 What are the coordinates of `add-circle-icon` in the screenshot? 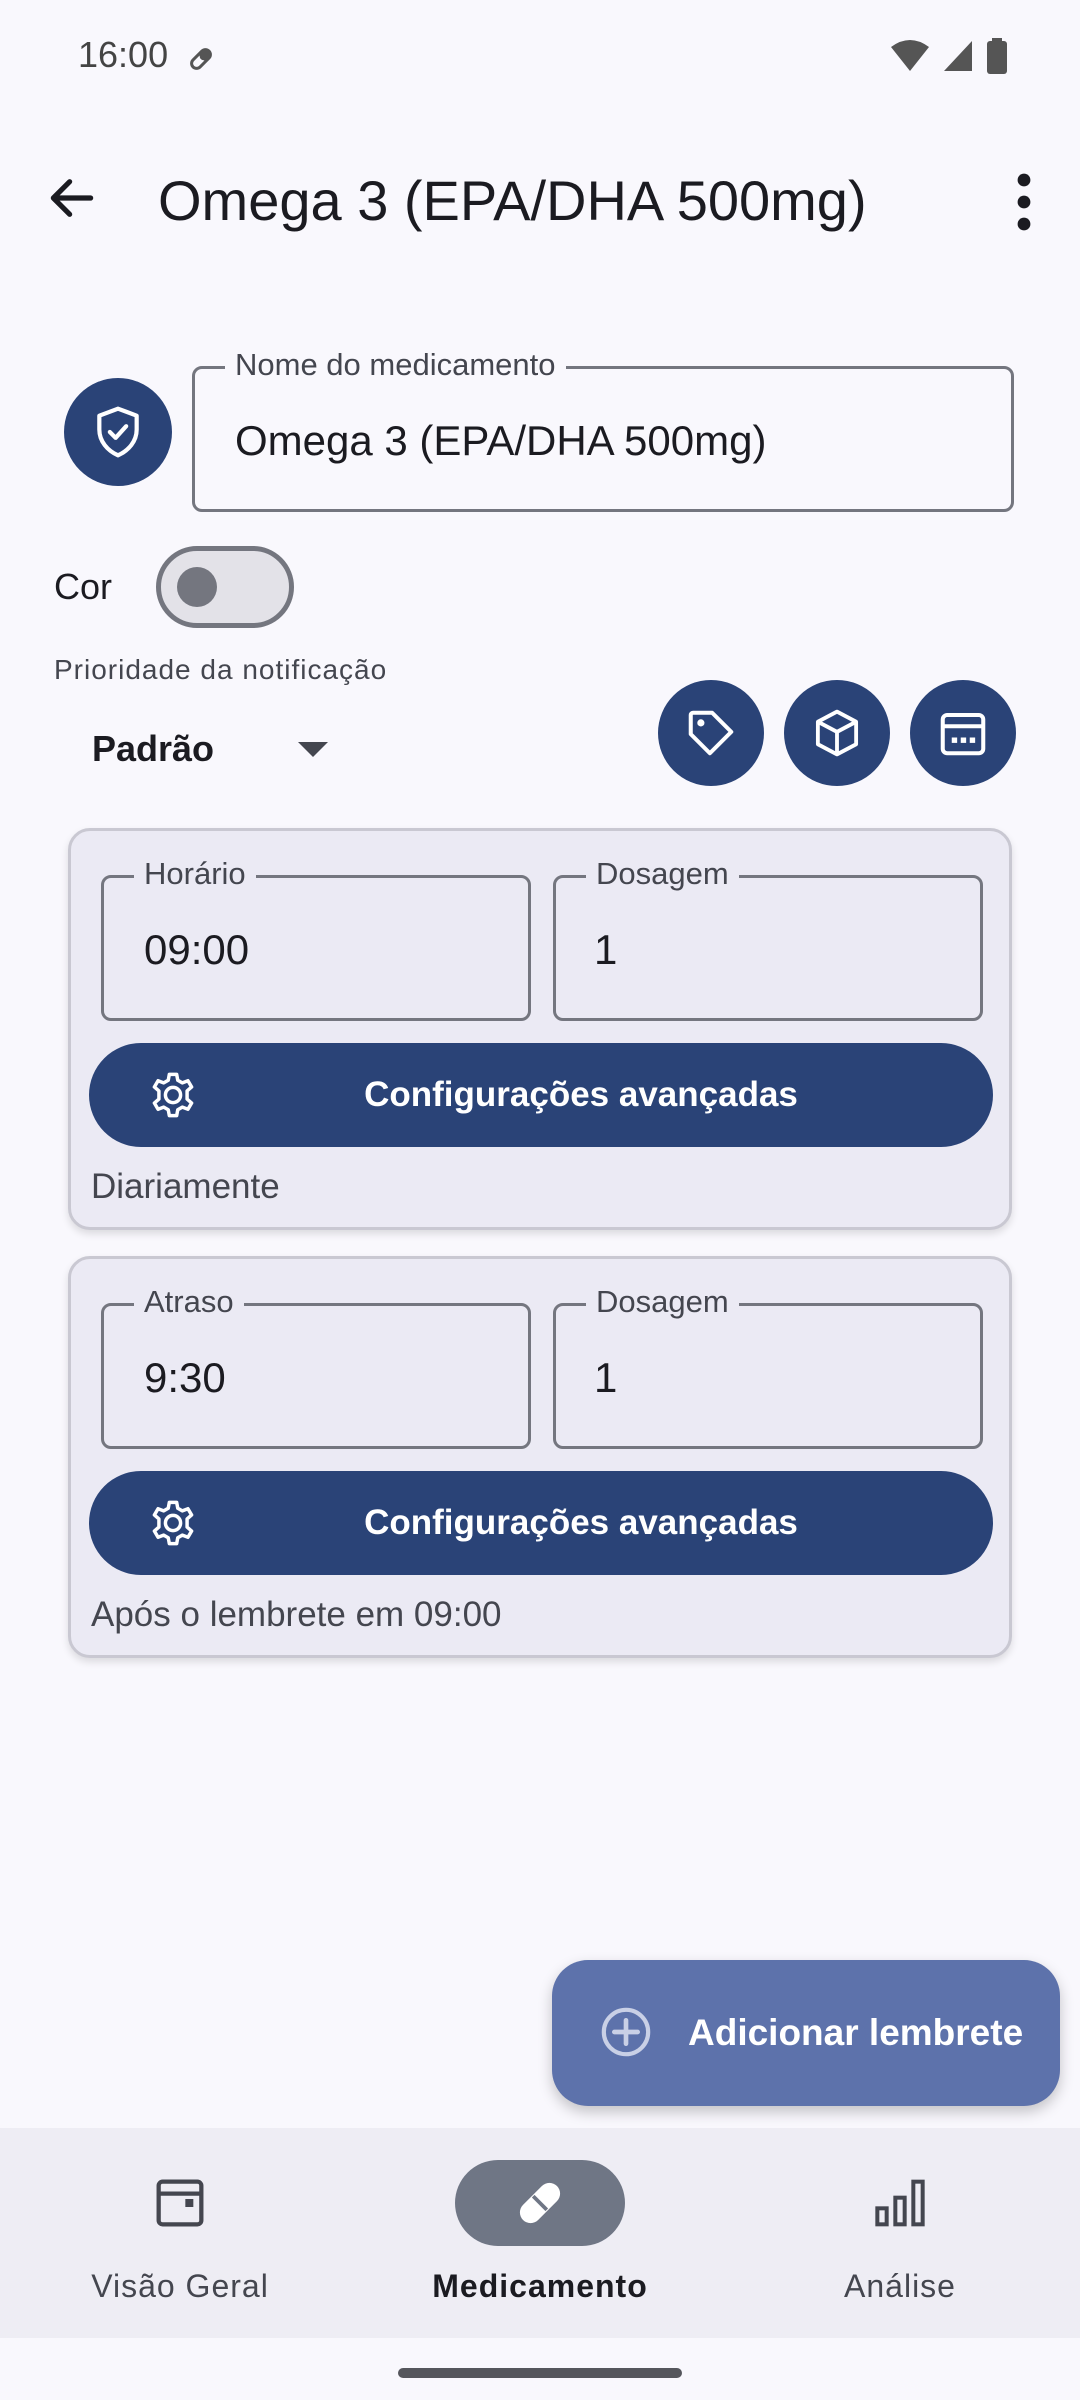 It's located at (626, 2032).